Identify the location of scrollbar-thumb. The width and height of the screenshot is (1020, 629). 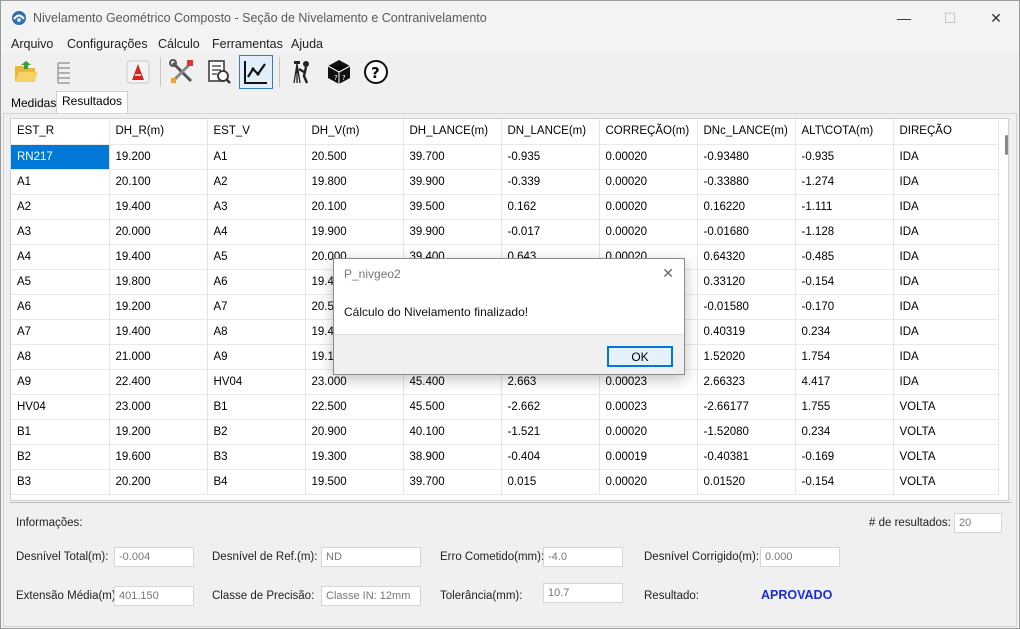
(1006, 145).